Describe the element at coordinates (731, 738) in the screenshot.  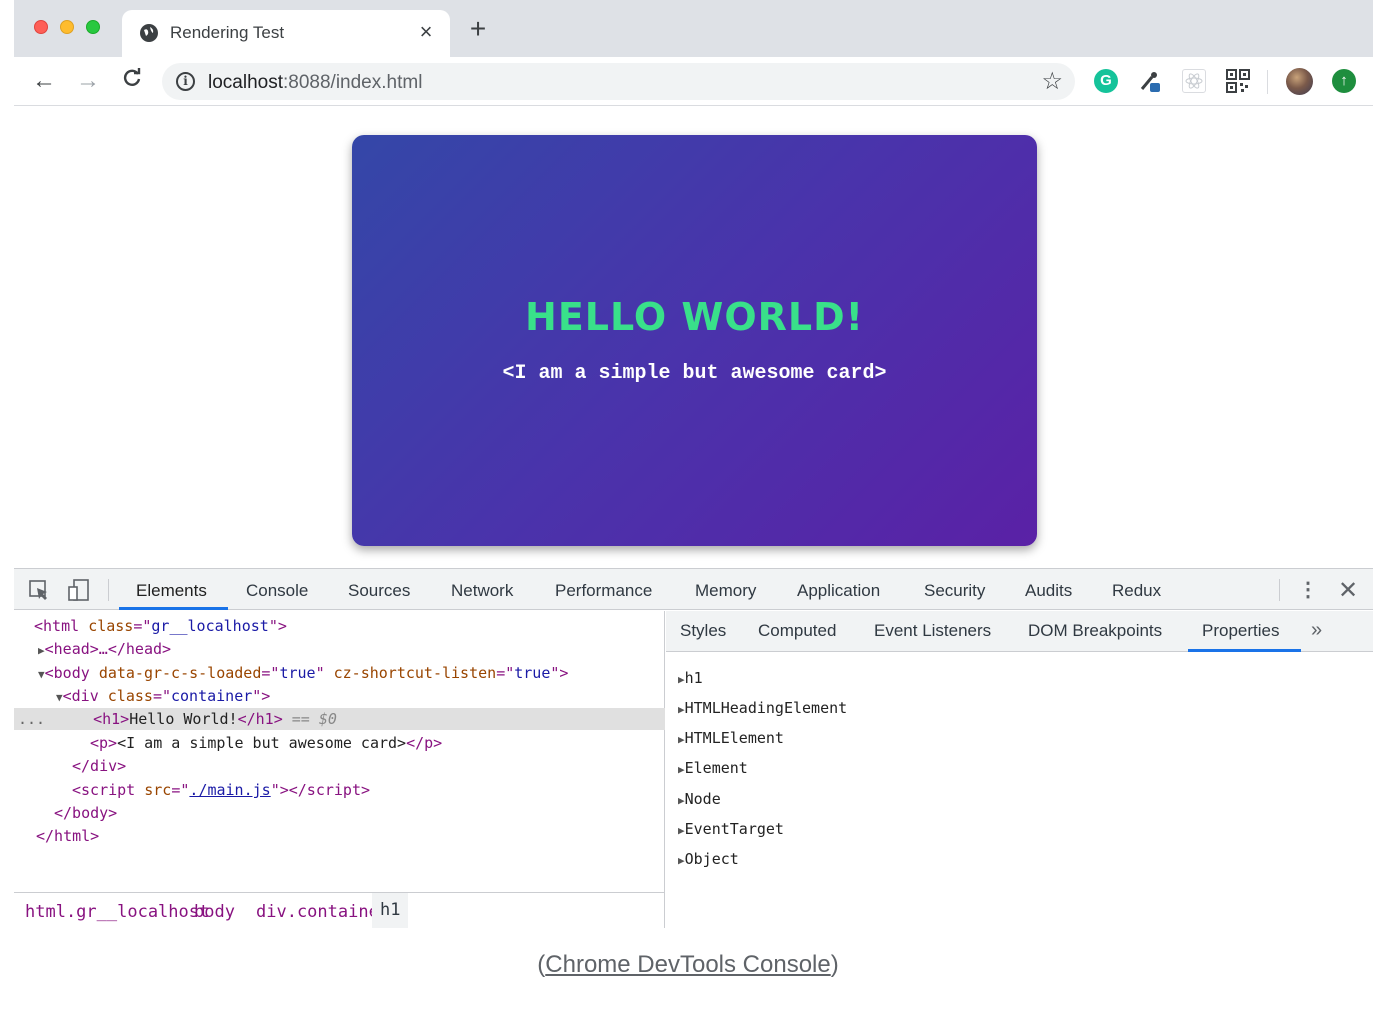
I see `property-row: ▶HTMLElement` at that location.